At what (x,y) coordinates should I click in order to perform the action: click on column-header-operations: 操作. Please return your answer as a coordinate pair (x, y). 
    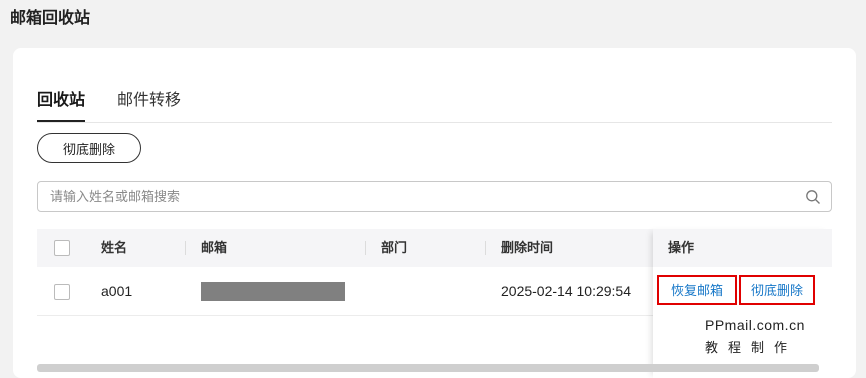
    Looking at the image, I should click on (742, 248).